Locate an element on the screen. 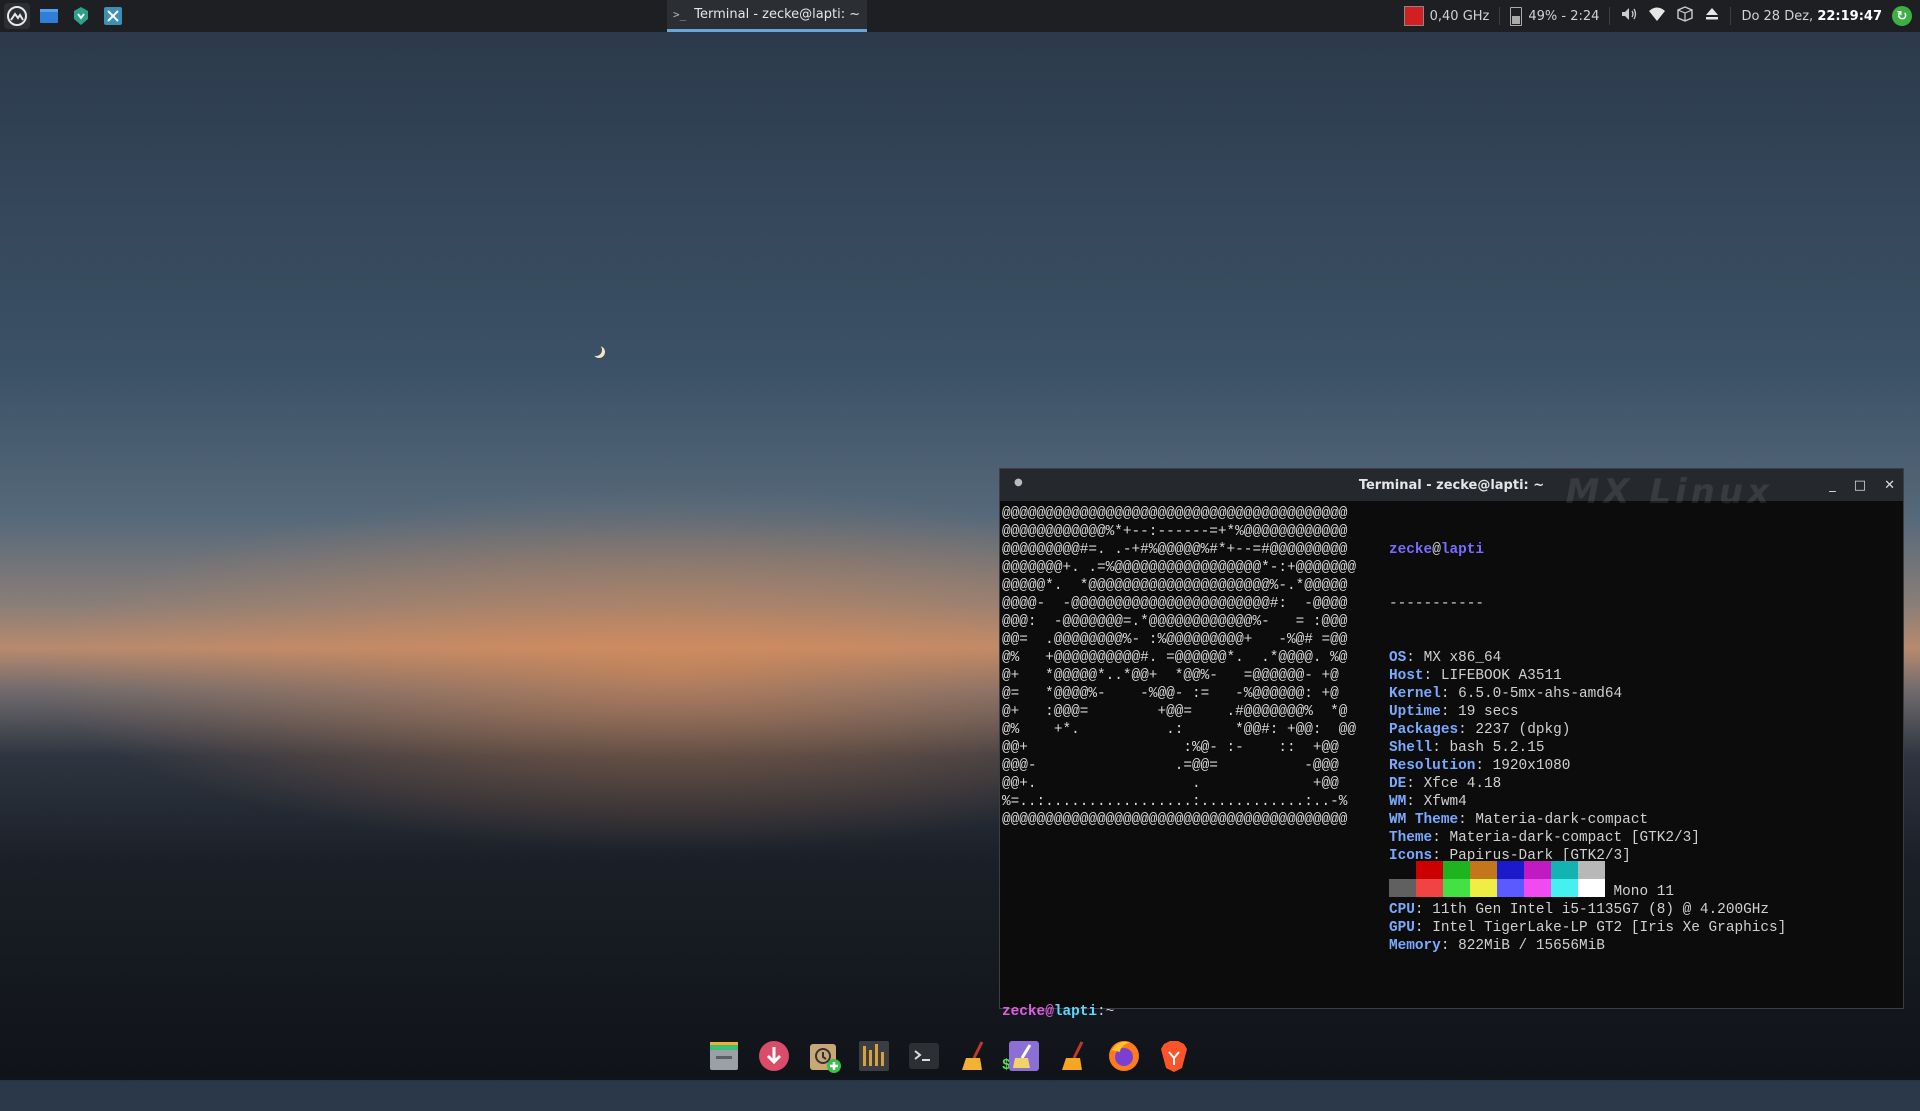  volume-icon is located at coordinates (1629, 16).